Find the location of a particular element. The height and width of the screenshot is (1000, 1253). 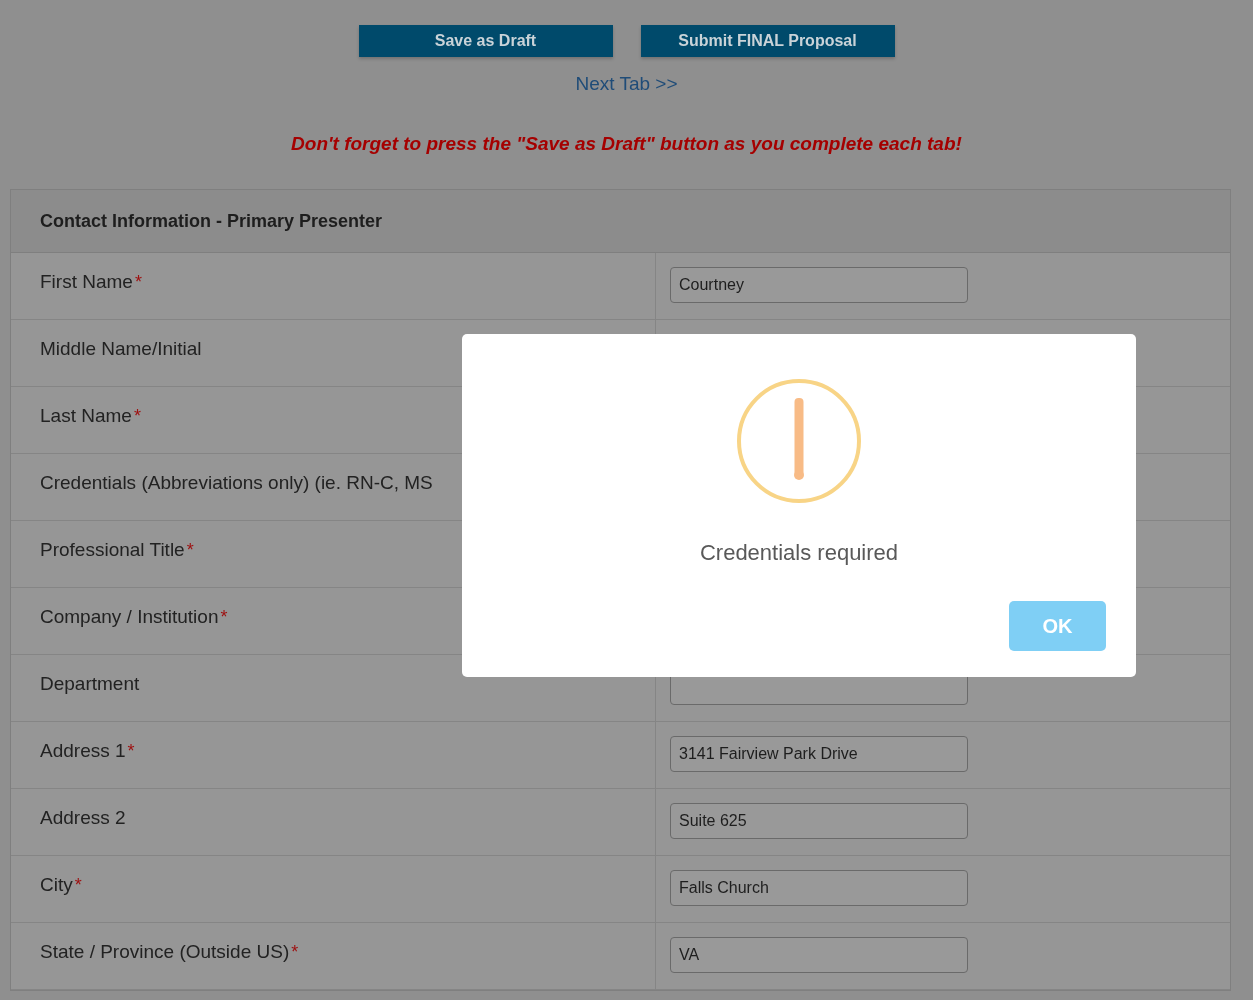

input-field: VA is located at coordinates (819, 955).